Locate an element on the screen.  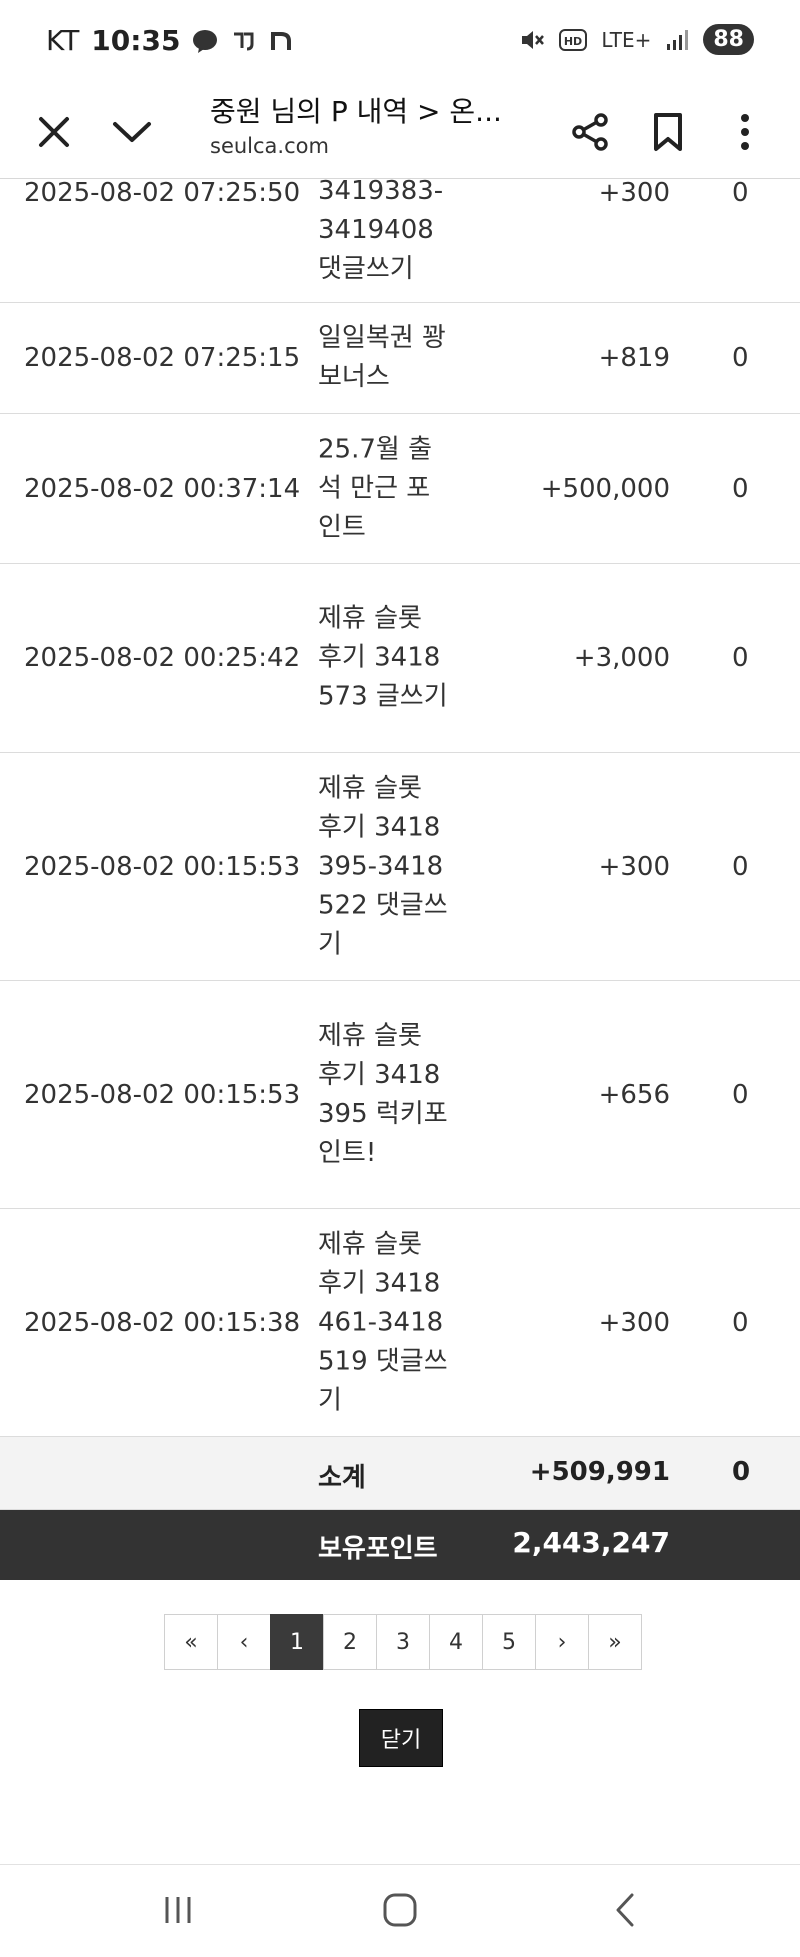
page-button-3: 3 is located at coordinates (403, 1642).